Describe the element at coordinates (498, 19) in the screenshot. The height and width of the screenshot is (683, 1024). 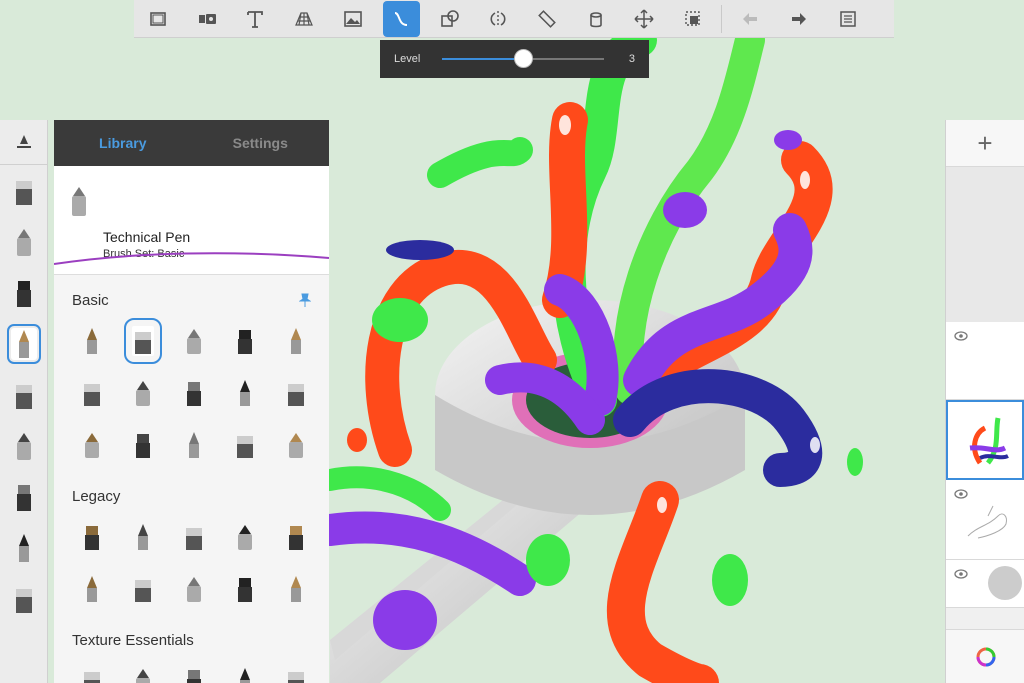
I see `toolbar-symmetry-button` at that location.